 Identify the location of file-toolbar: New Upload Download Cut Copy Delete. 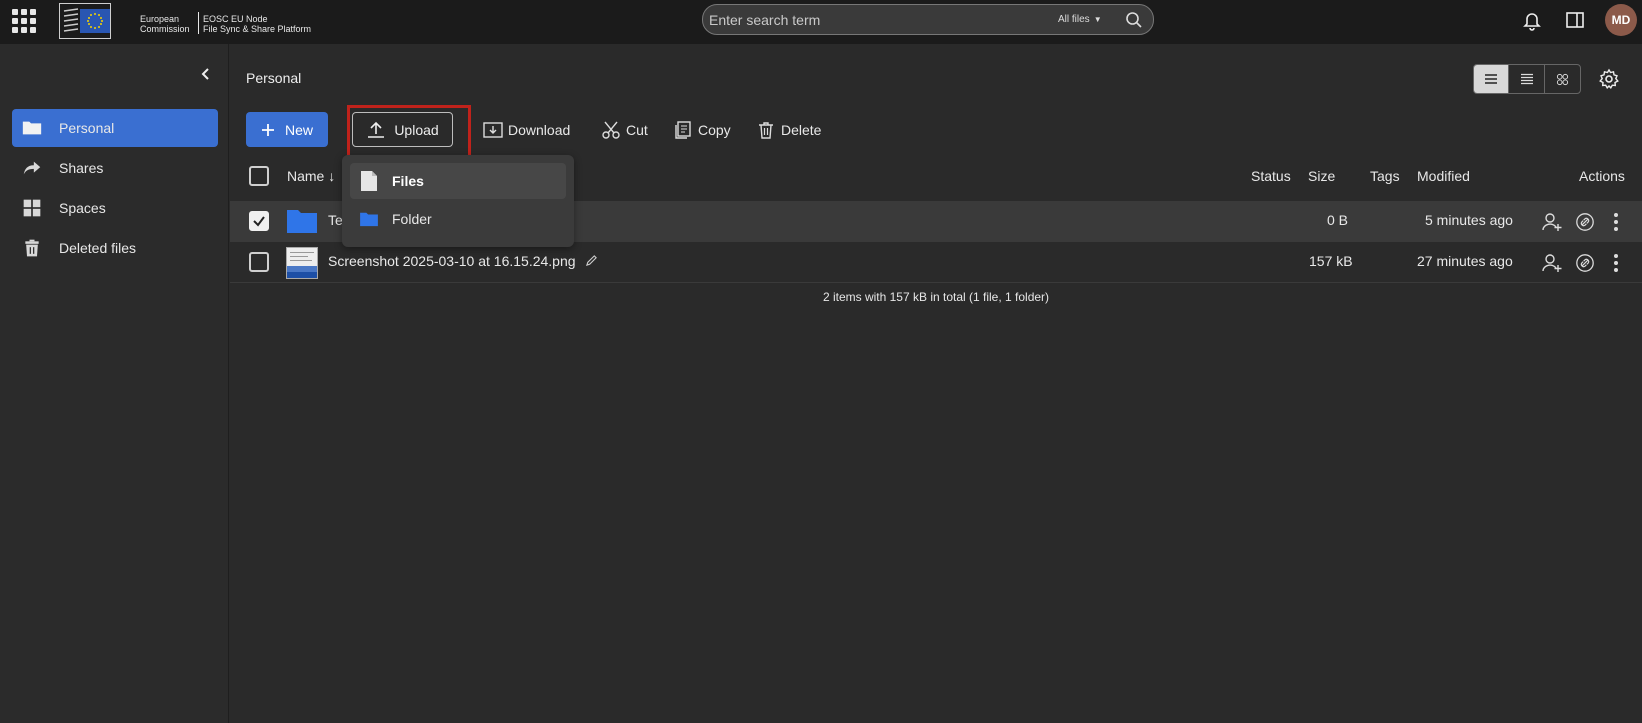
(546, 171).